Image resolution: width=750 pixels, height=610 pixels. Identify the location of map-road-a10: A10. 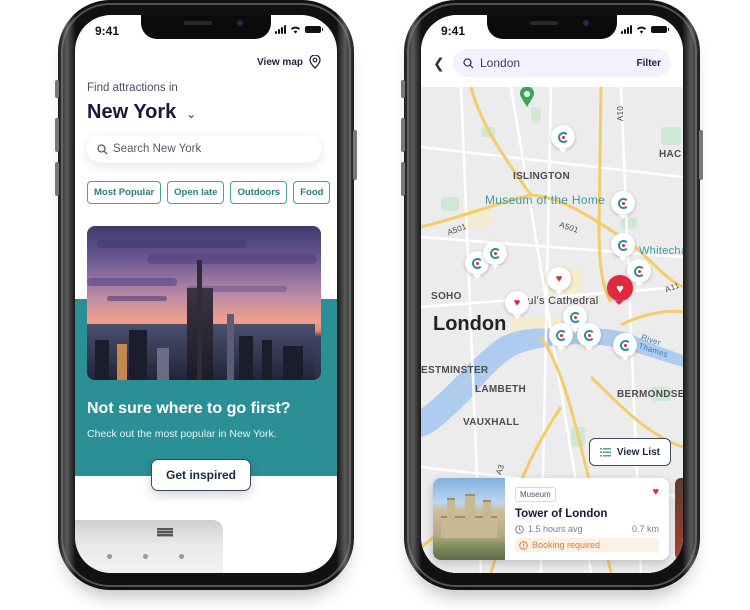
(621, 113).